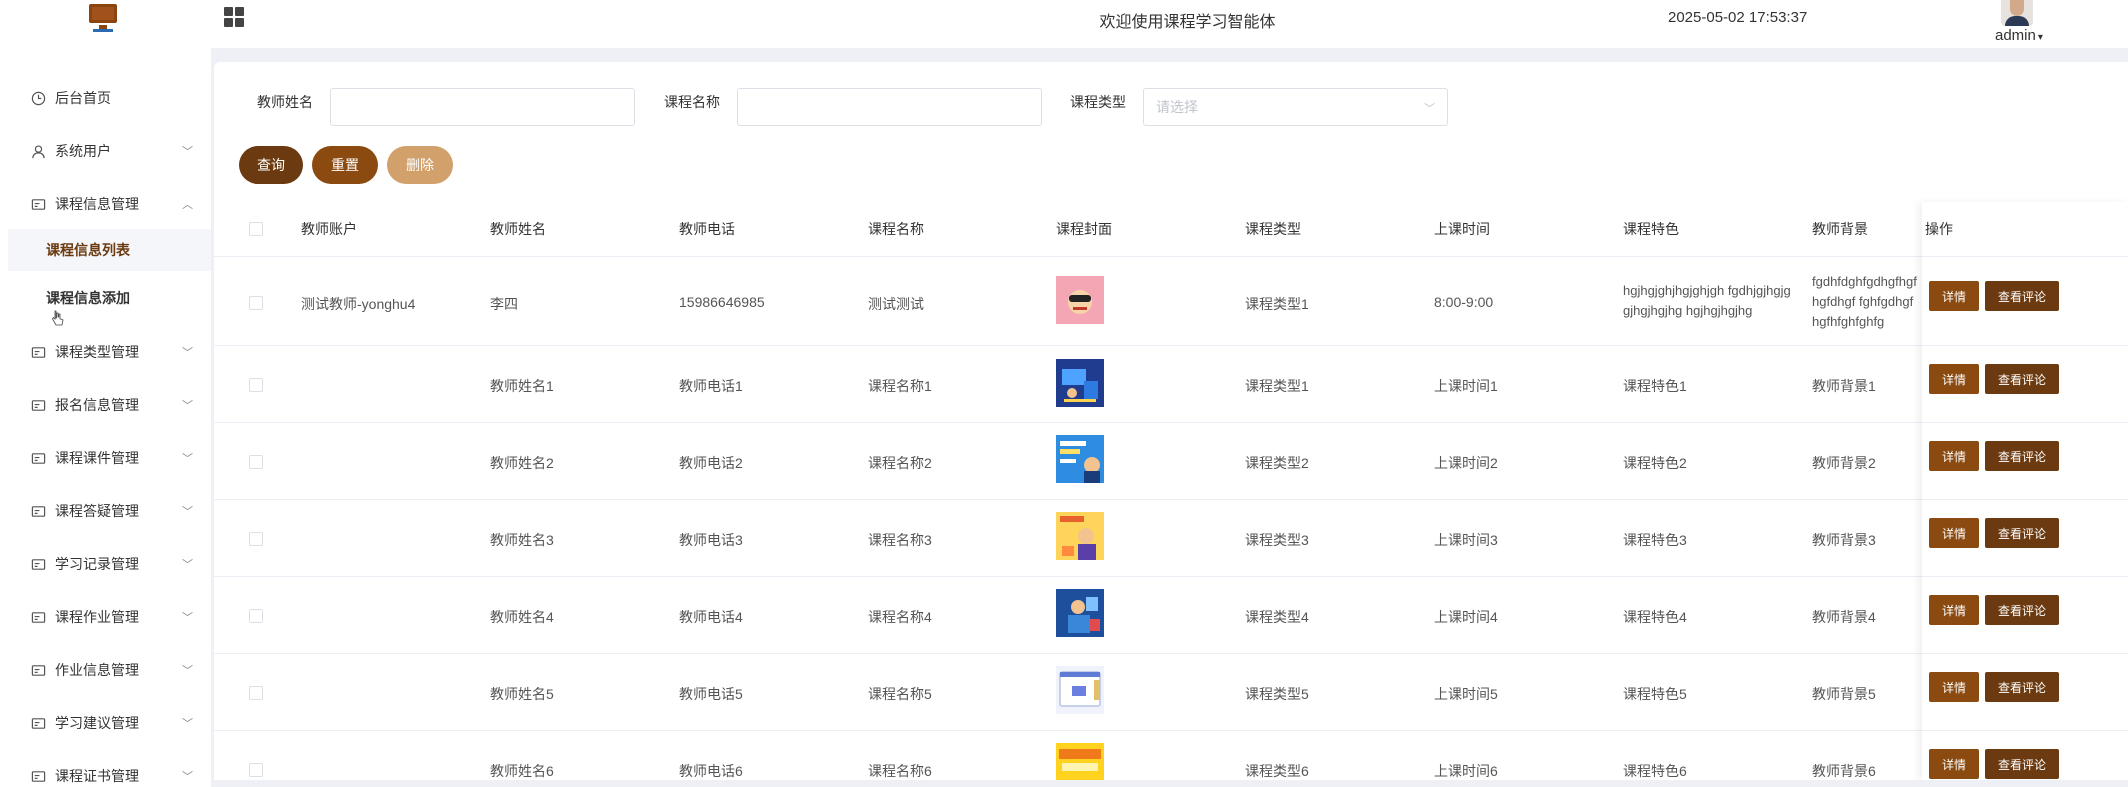 This screenshot has width=2128, height=787. What do you see at coordinates (187, 205) in the screenshot?
I see `chevron-up-icon: ︿` at bounding box center [187, 205].